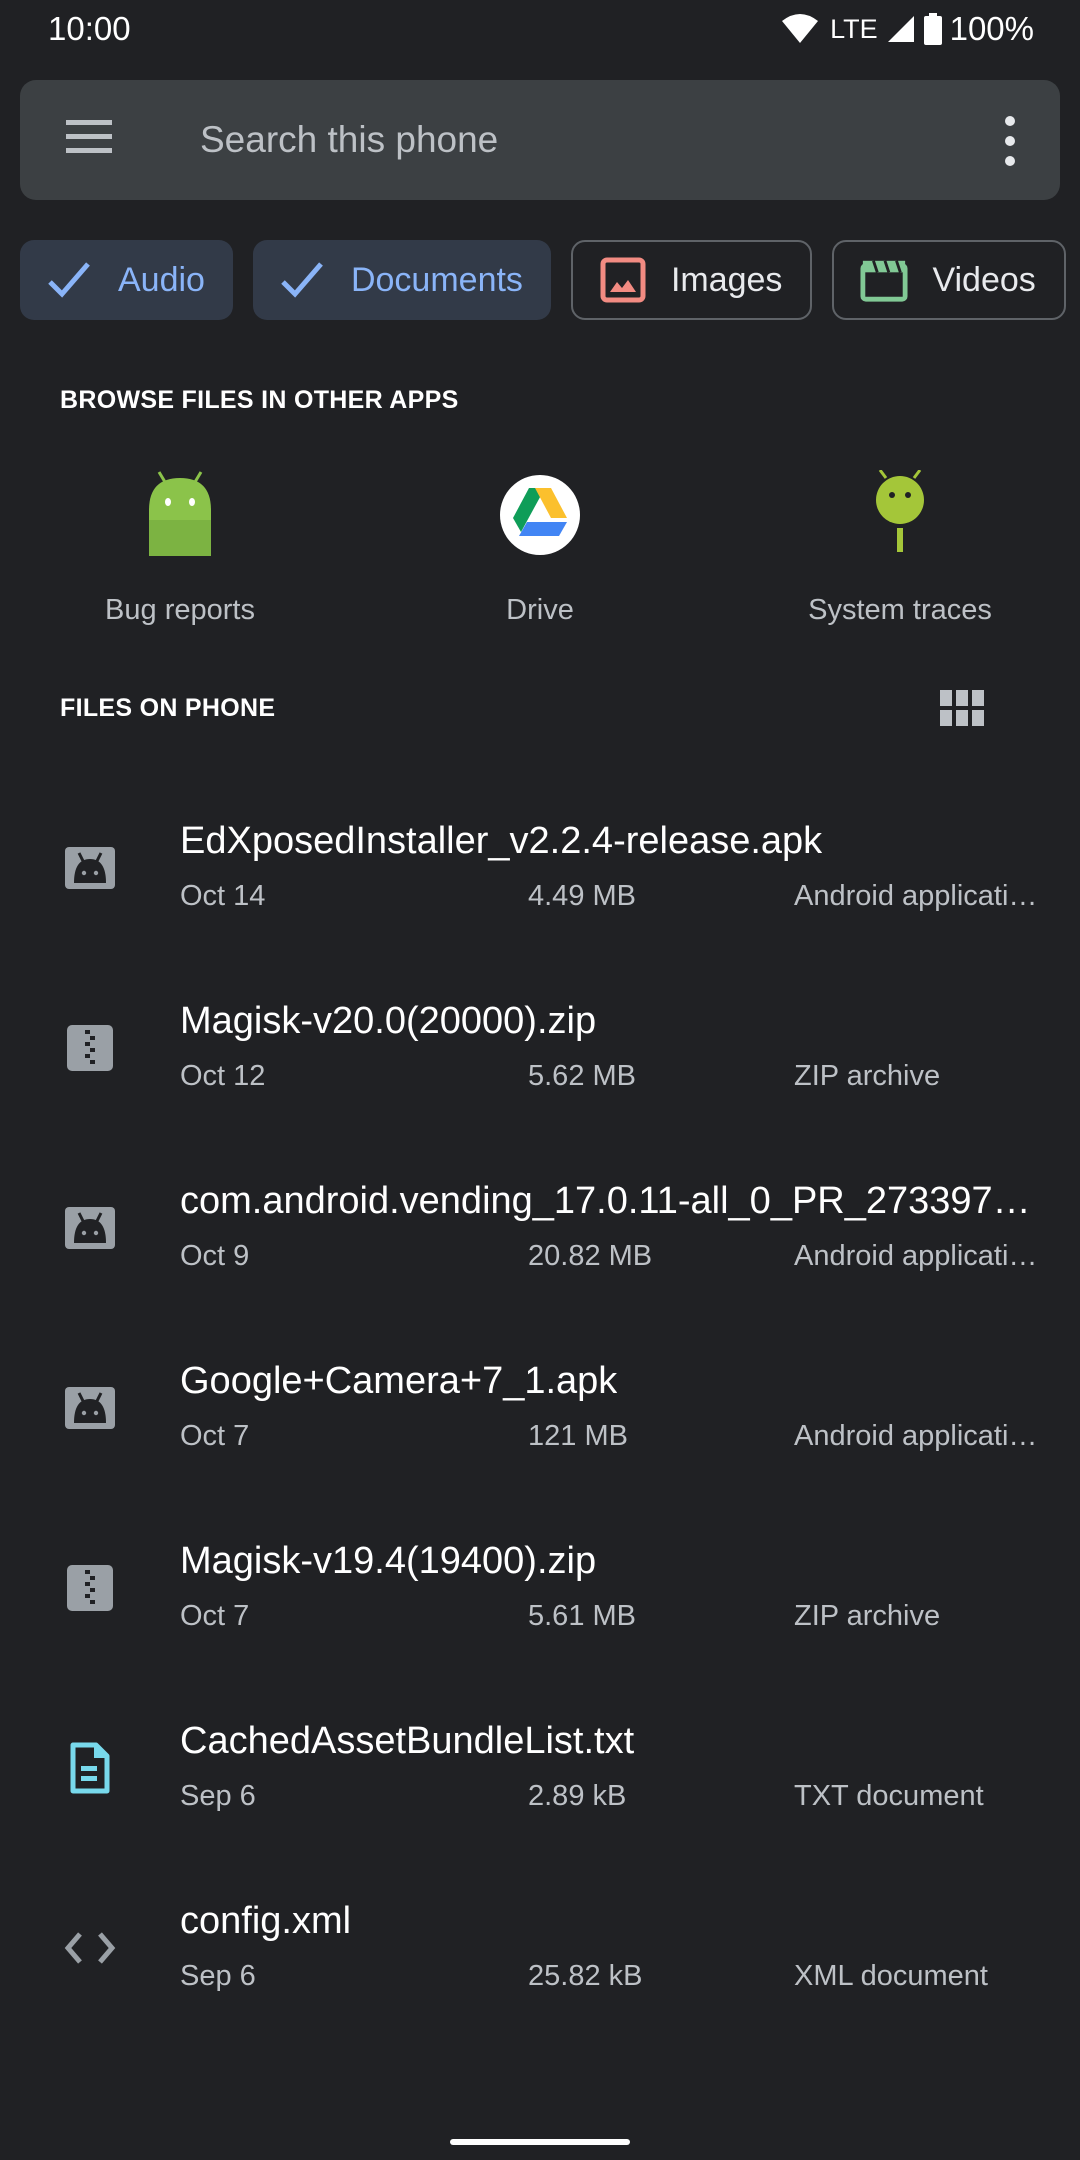  What do you see at coordinates (889, 1796) in the screenshot?
I see `file-type: TXT document` at bounding box center [889, 1796].